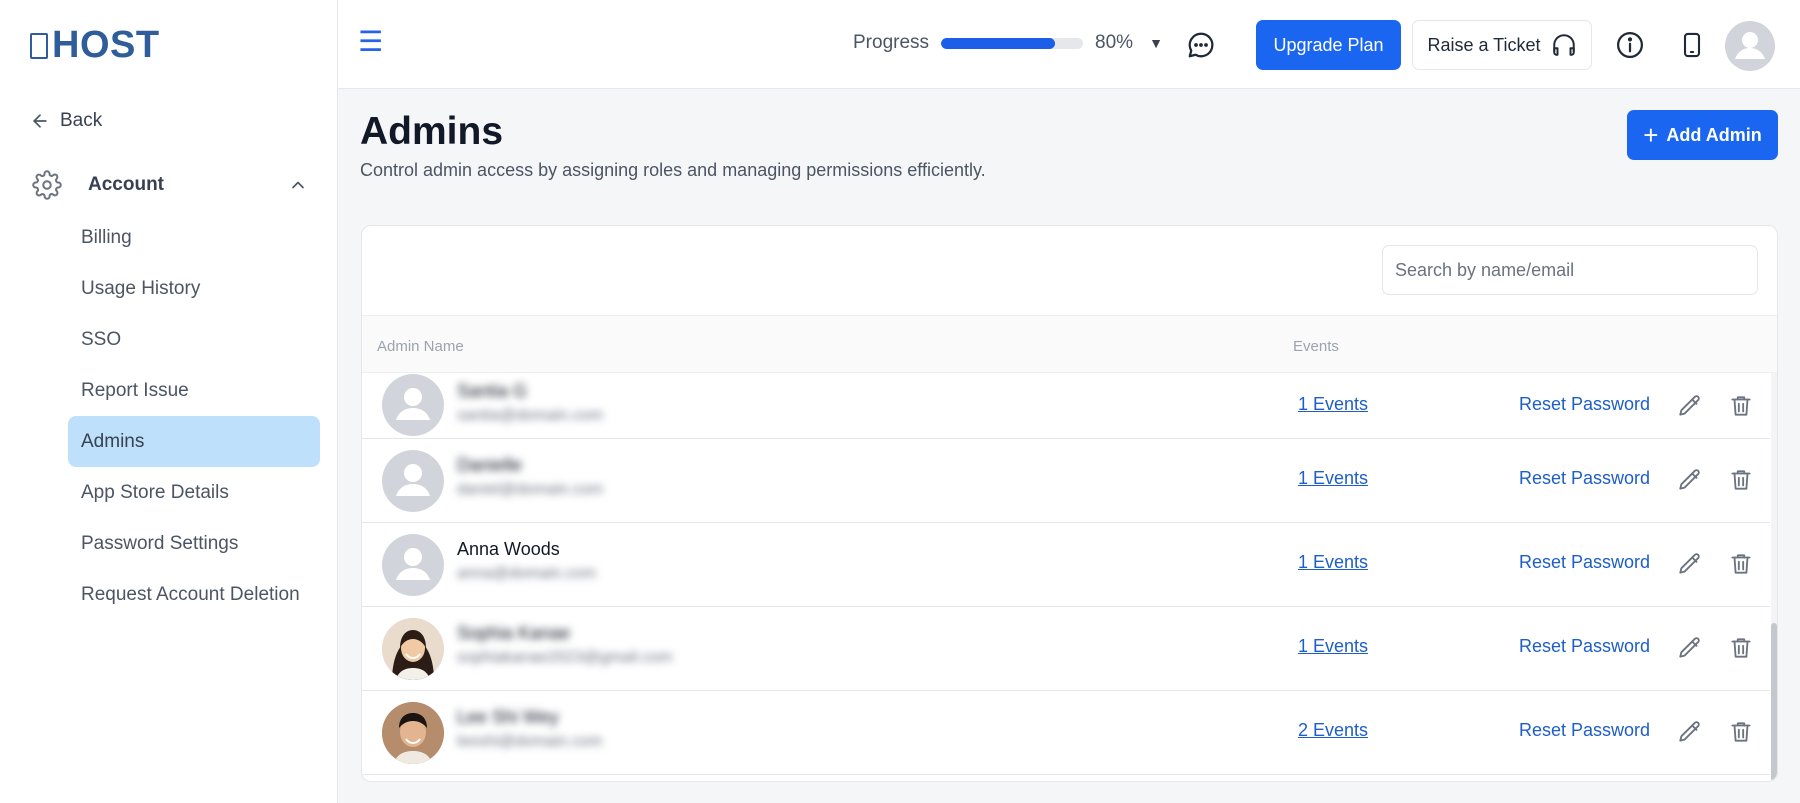 The image size is (1800, 803). I want to click on search-input, so click(1570, 270).